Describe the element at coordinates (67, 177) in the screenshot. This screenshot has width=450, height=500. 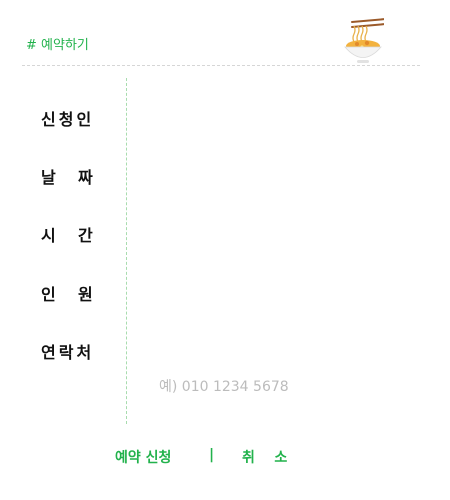
I see `date-label: 날 짜` at that location.